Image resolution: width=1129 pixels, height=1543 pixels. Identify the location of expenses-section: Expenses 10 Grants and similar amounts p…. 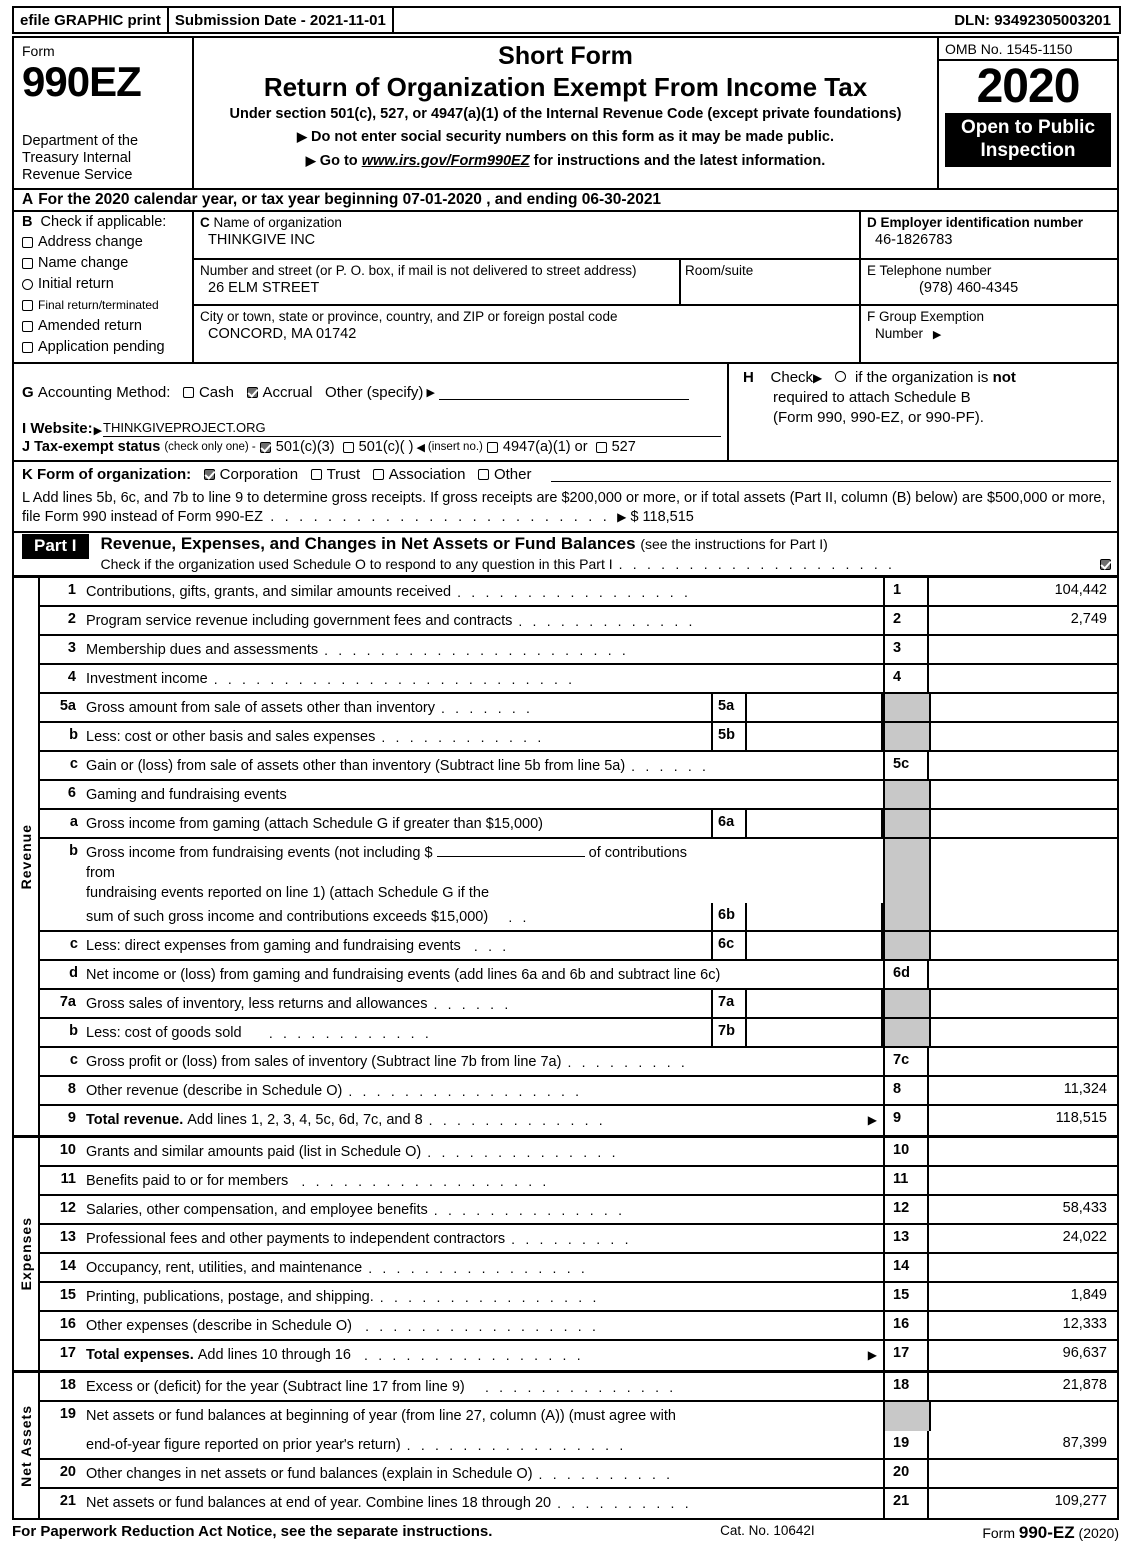
(565, 1255).